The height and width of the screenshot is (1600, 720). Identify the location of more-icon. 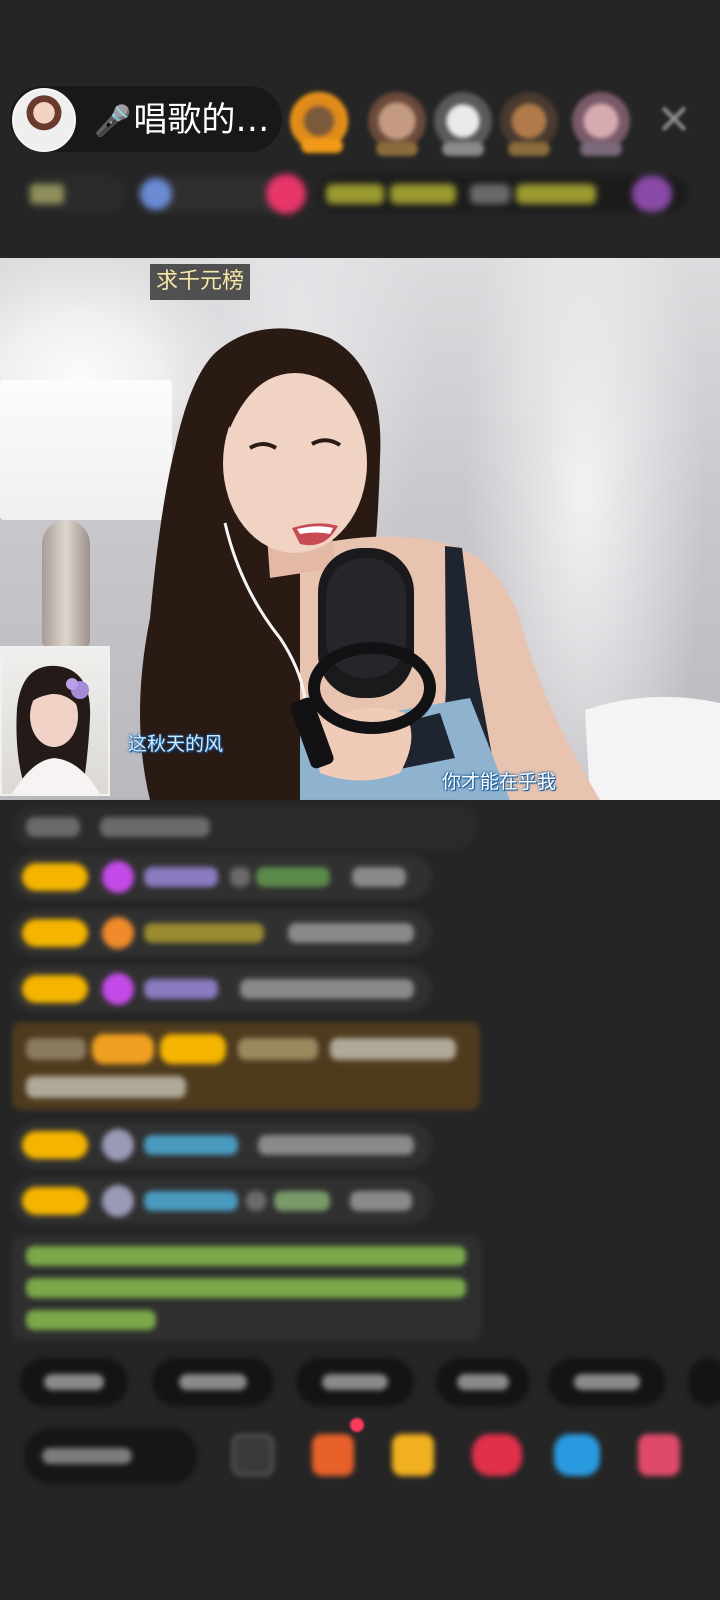
(253, 1455).